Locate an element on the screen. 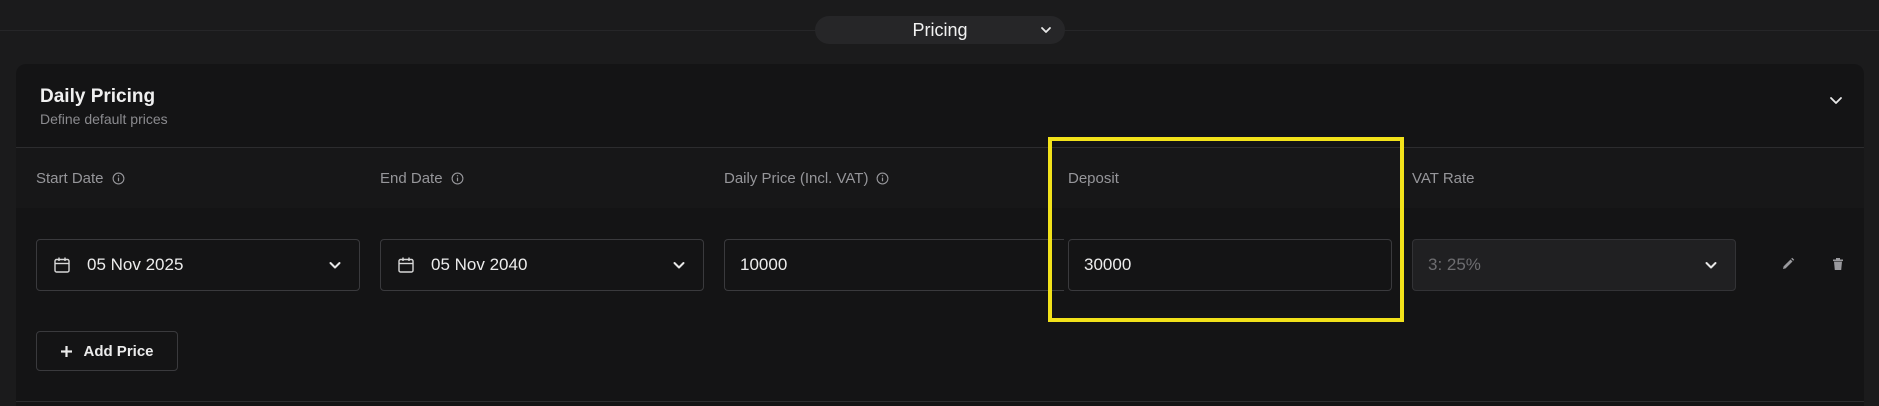 This screenshot has width=1879, height=406. trash-icon is located at coordinates (1838, 264).